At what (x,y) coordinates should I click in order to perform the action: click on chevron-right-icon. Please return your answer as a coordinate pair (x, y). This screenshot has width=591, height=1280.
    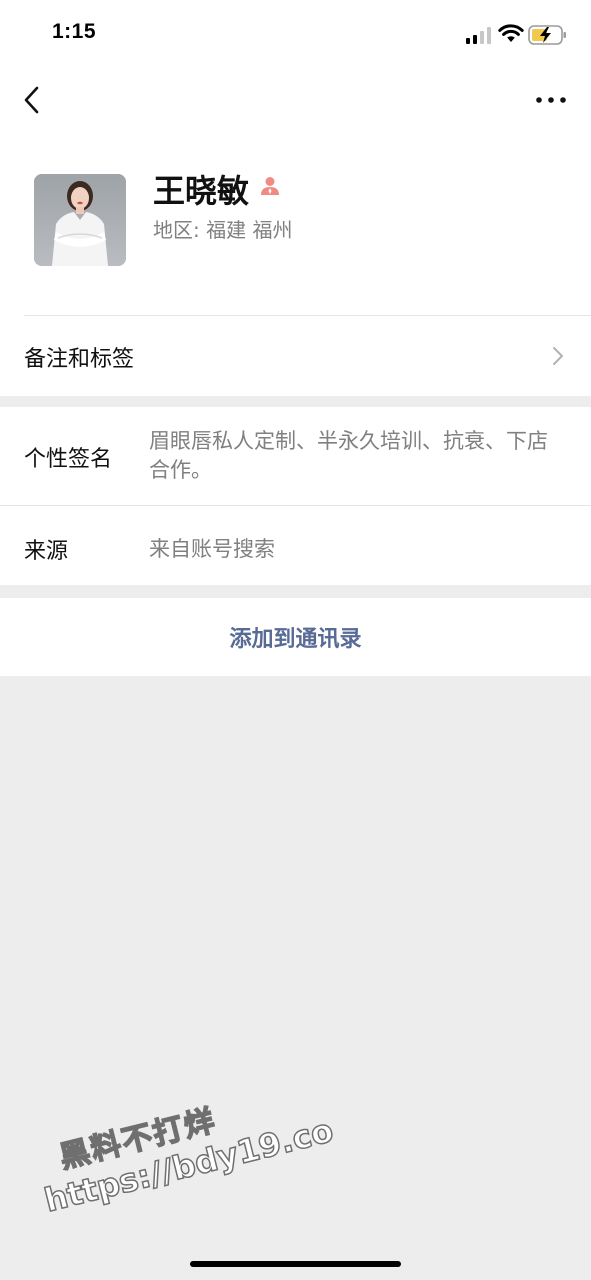
    Looking at the image, I should click on (558, 356).